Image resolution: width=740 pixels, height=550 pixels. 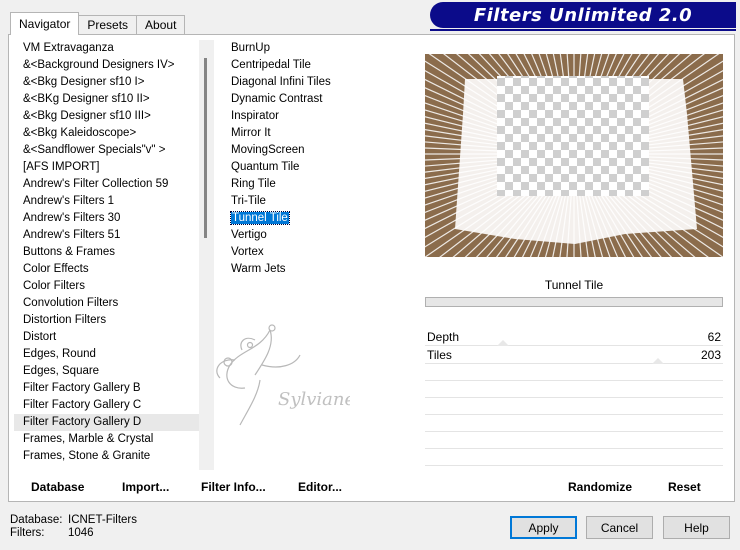 What do you see at coordinates (111, 99) in the screenshot?
I see `category-item: &<BKg Designer sf10 II>` at bounding box center [111, 99].